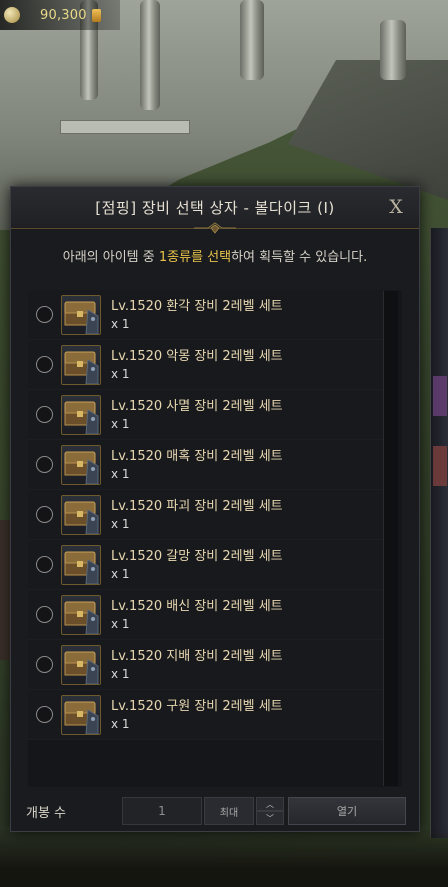  I want to click on list-item: Lv.1520 지배 장비 2레벨 세트 x 1, so click(206, 665).